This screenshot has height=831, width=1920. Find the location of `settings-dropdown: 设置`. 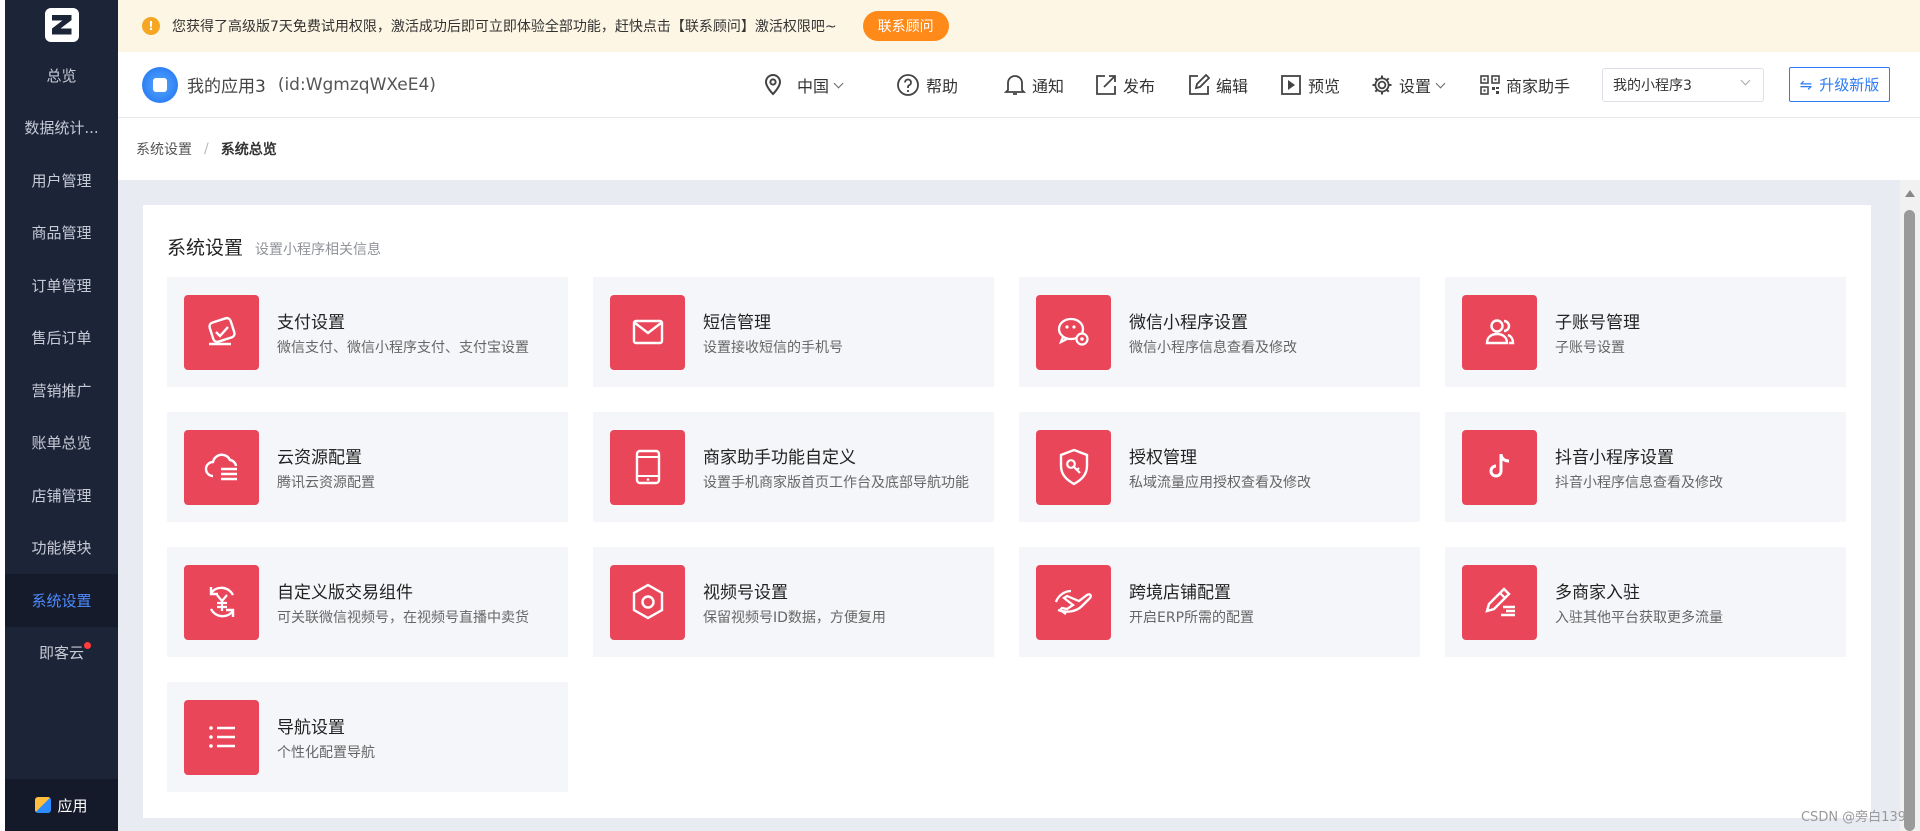

settings-dropdown: 设置 is located at coordinates (1408, 85).